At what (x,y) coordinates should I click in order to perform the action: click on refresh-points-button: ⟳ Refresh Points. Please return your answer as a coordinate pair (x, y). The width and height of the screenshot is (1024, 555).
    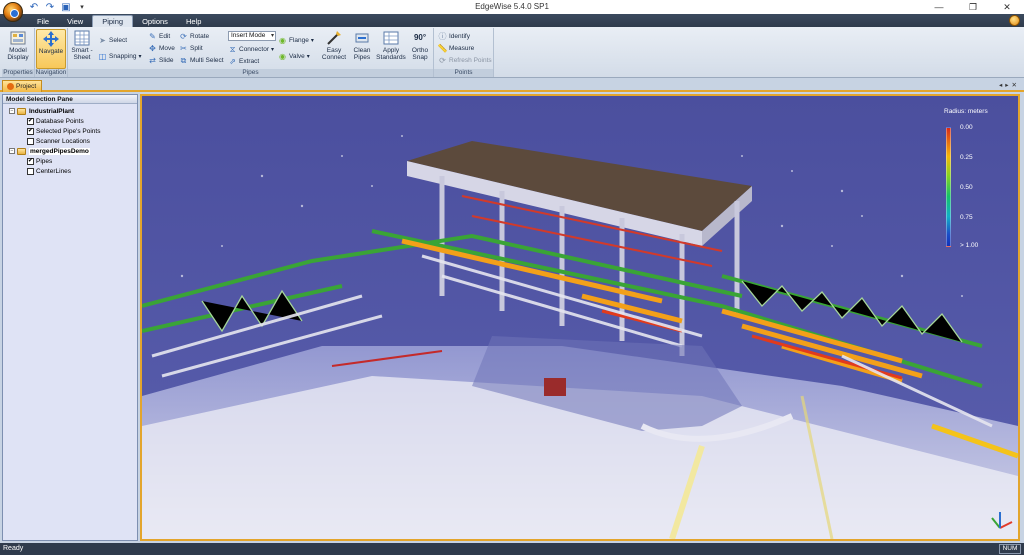
    Looking at the image, I should click on (465, 60).